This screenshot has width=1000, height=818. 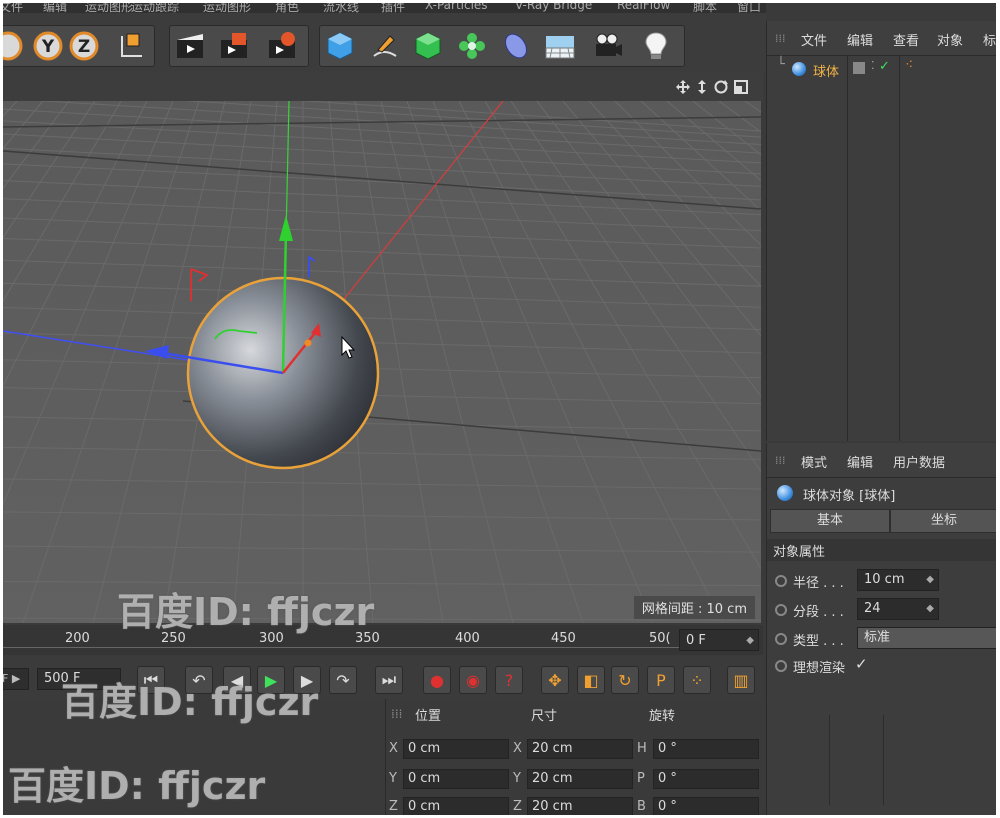 I want to click on render-settings-icon, so click(x=282, y=46).